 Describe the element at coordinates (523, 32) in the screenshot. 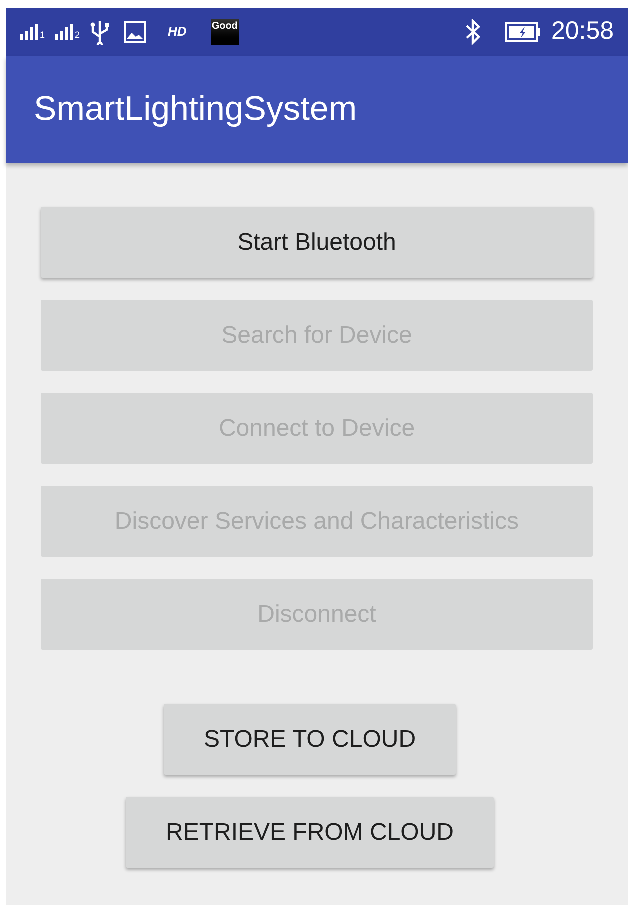

I see `battery-icon` at that location.